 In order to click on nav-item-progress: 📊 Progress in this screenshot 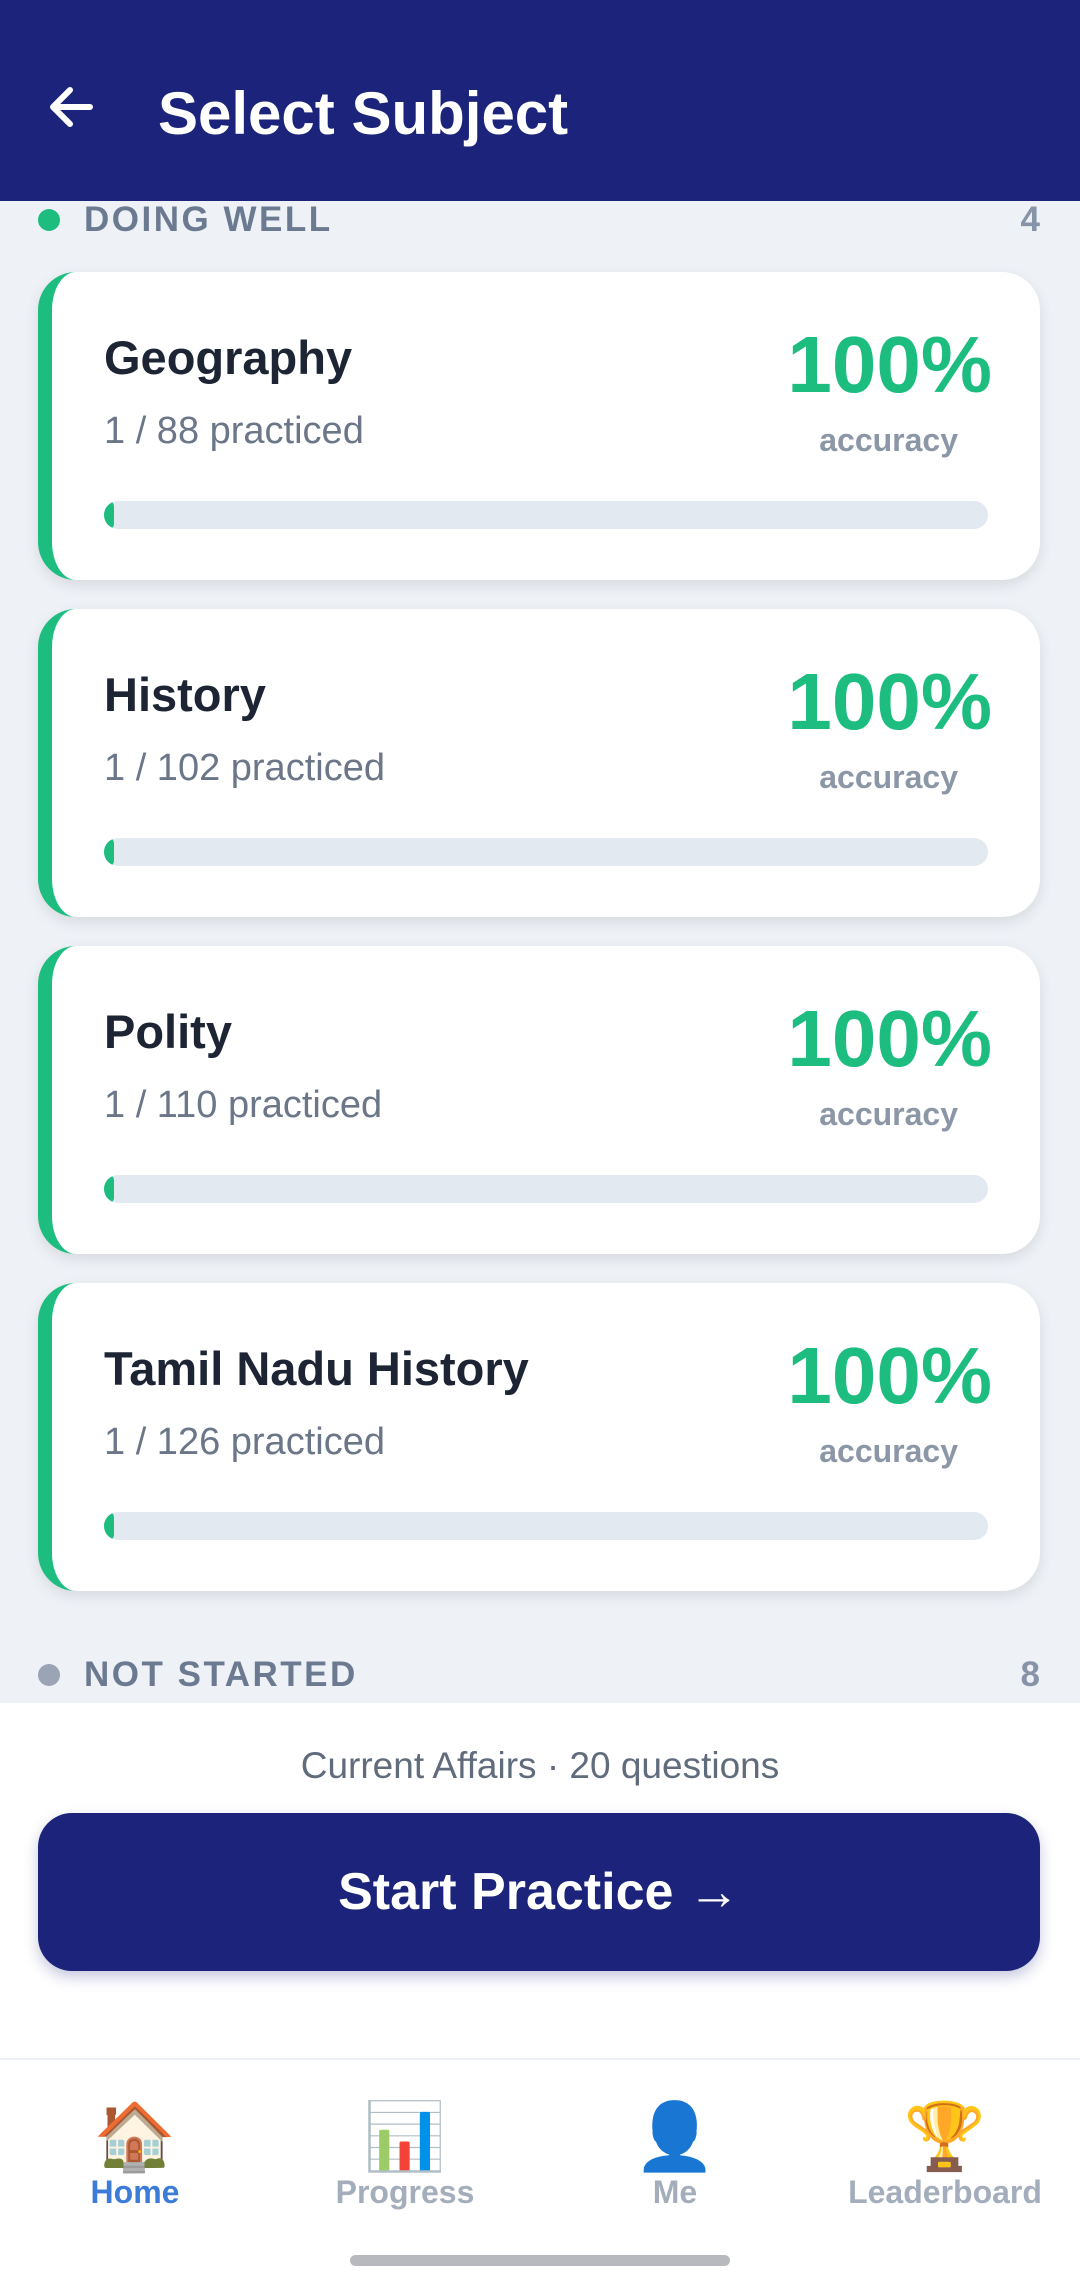, I will do `click(405, 2160)`.